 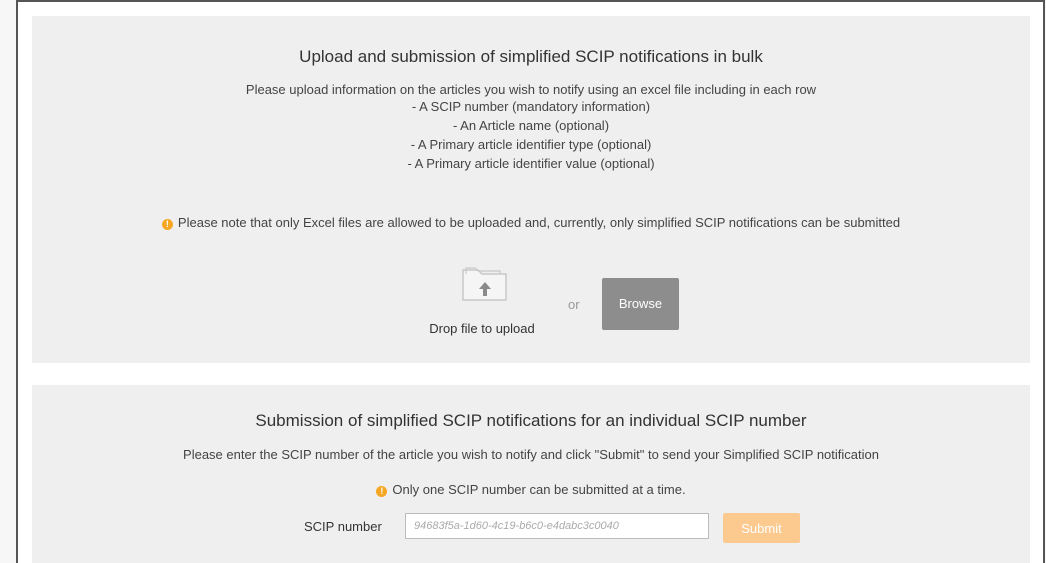 What do you see at coordinates (574, 304) in the screenshot?
I see `or-label: or` at bounding box center [574, 304].